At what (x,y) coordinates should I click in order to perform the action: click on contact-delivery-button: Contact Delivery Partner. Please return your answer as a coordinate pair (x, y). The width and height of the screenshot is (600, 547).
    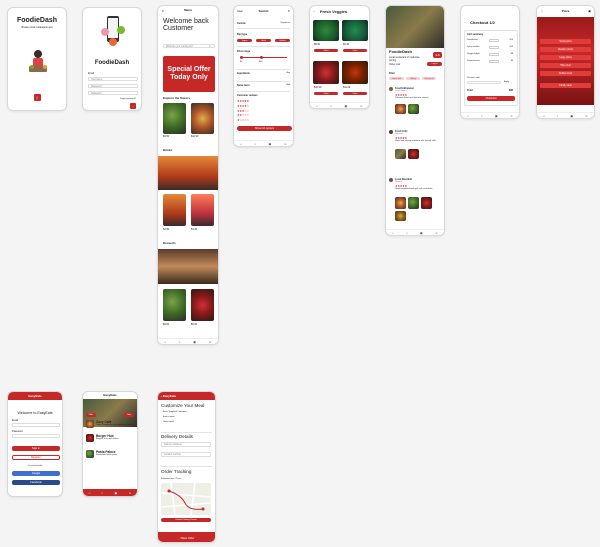
    Looking at the image, I should click on (186, 520).